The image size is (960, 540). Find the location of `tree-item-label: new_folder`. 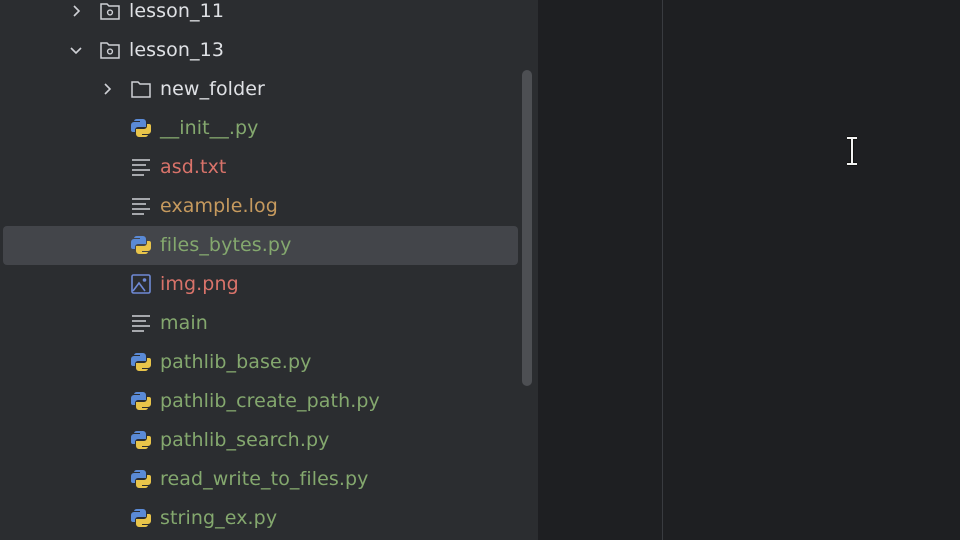

tree-item-label: new_folder is located at coordinates (212, 89).